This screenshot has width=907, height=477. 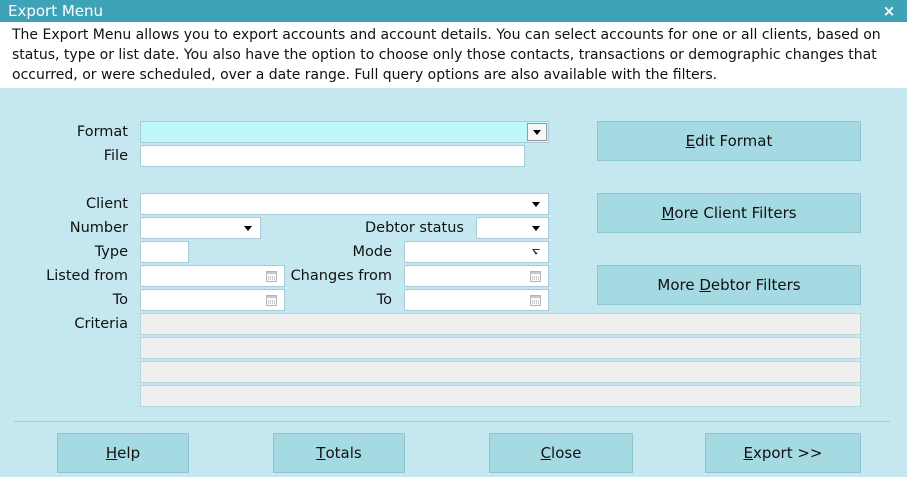 What do you see at coordinates (200, 228) in the screenshot?
I see `number-select` at bounding box center [200, 228].